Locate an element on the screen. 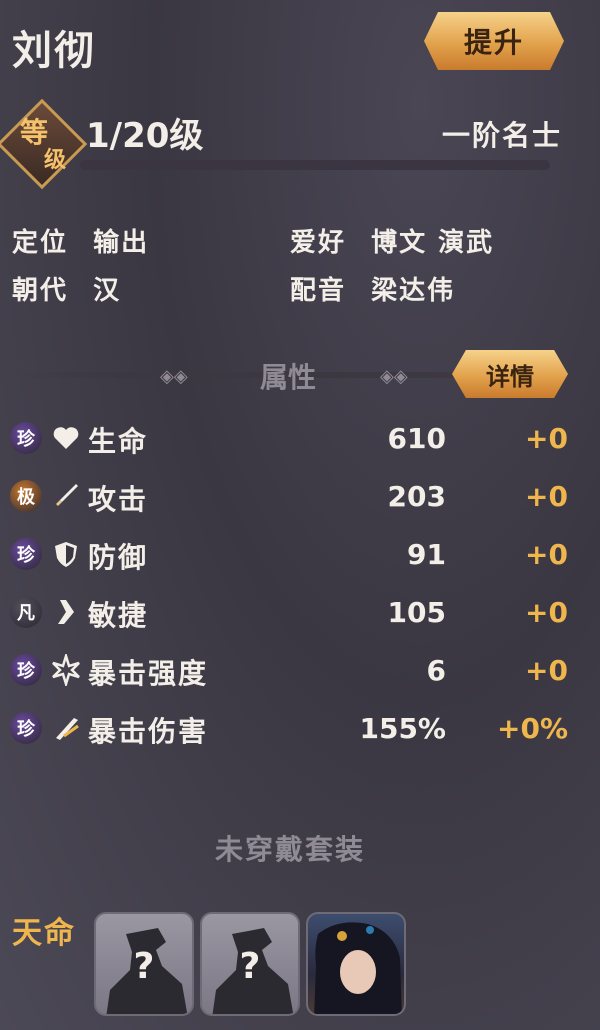 The width and height of the screenshot is (600, 1030). character-portrait-icon is located at coordinates (358, 968).